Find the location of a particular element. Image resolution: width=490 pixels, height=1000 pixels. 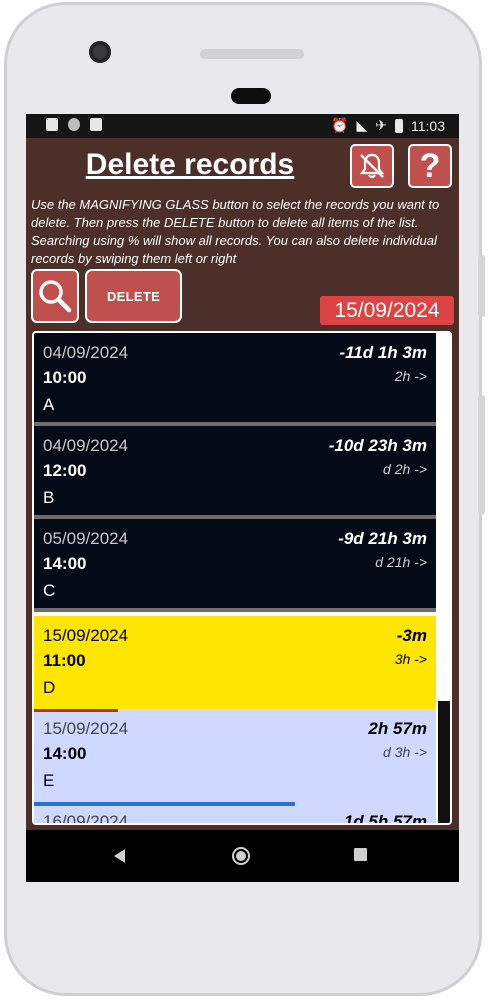

circle-notification-icon is located at coordinates (74, 124).